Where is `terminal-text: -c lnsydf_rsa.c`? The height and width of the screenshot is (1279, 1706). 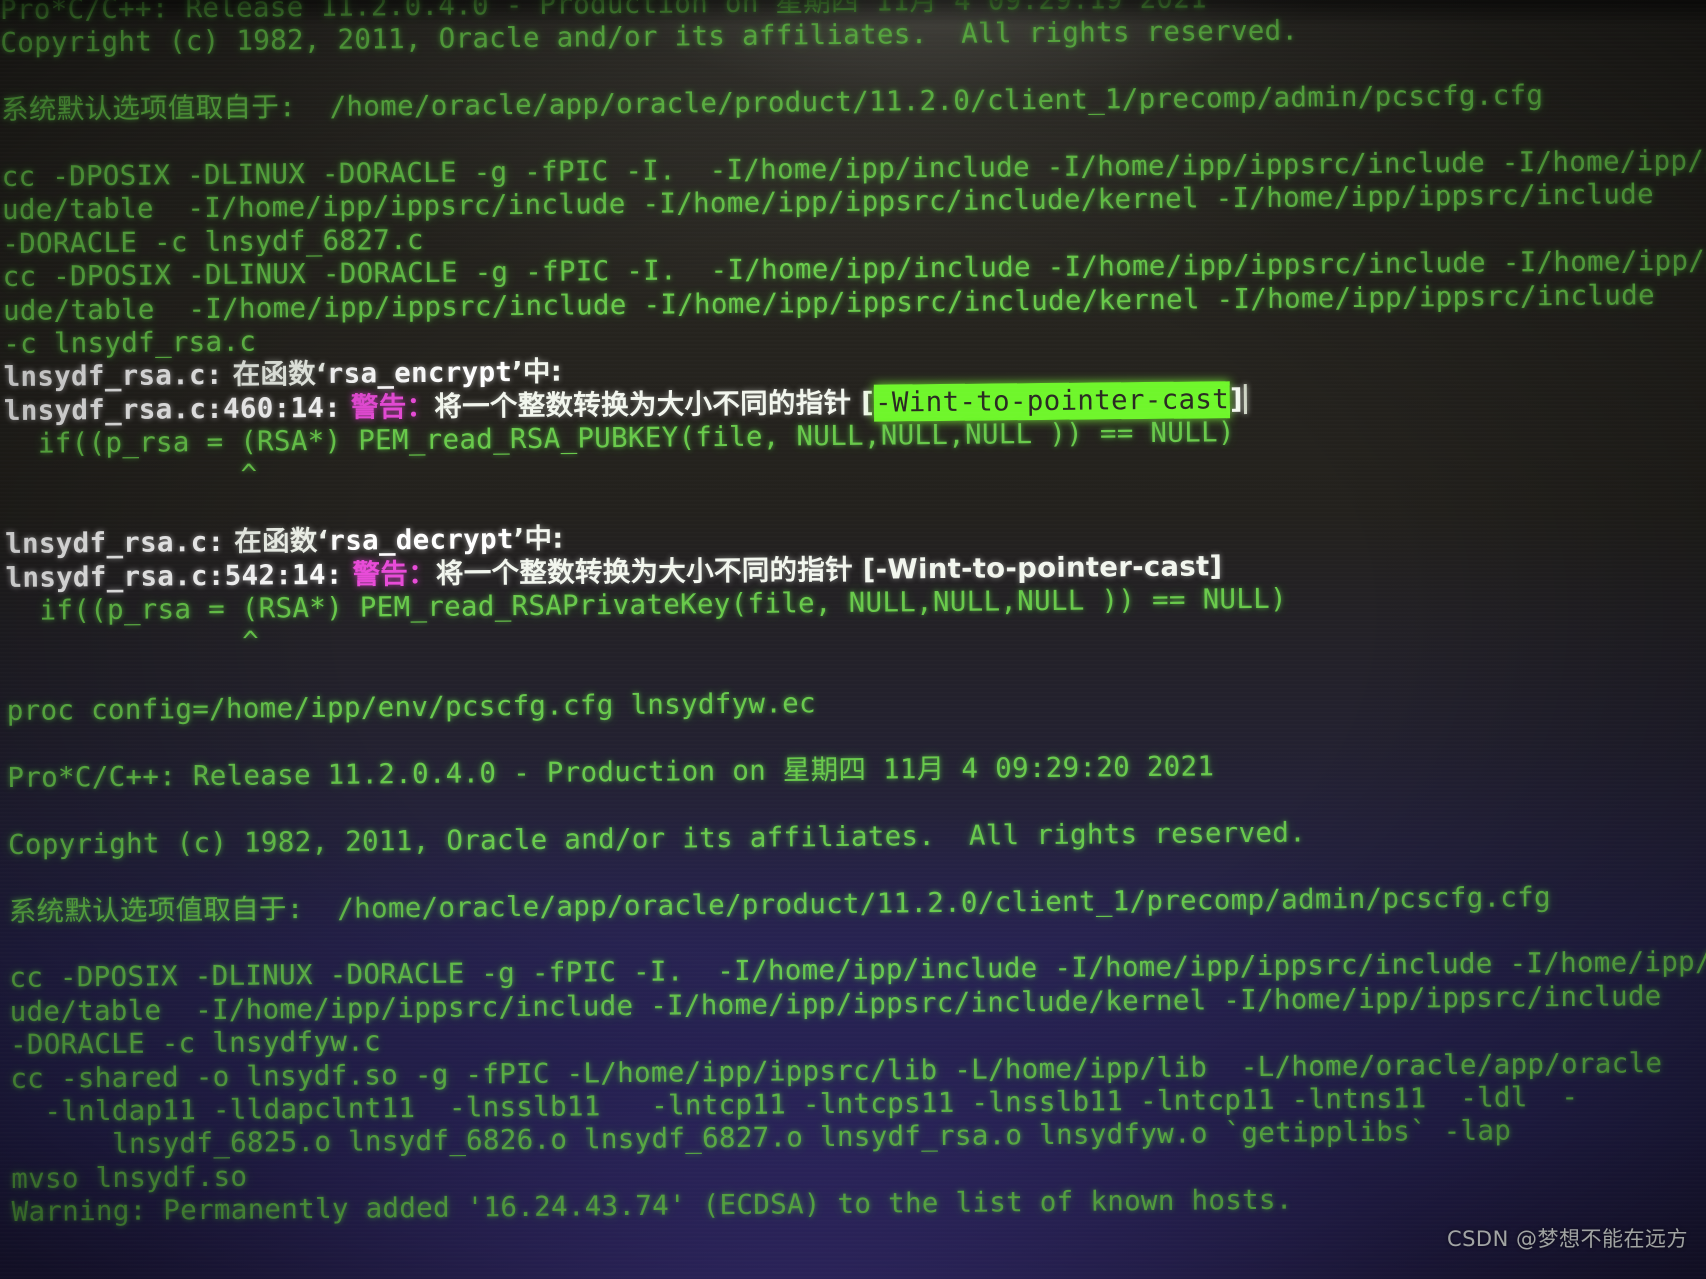
terminal-text: -c lnsydf_rsa.c is located at coordinates (130, 342).